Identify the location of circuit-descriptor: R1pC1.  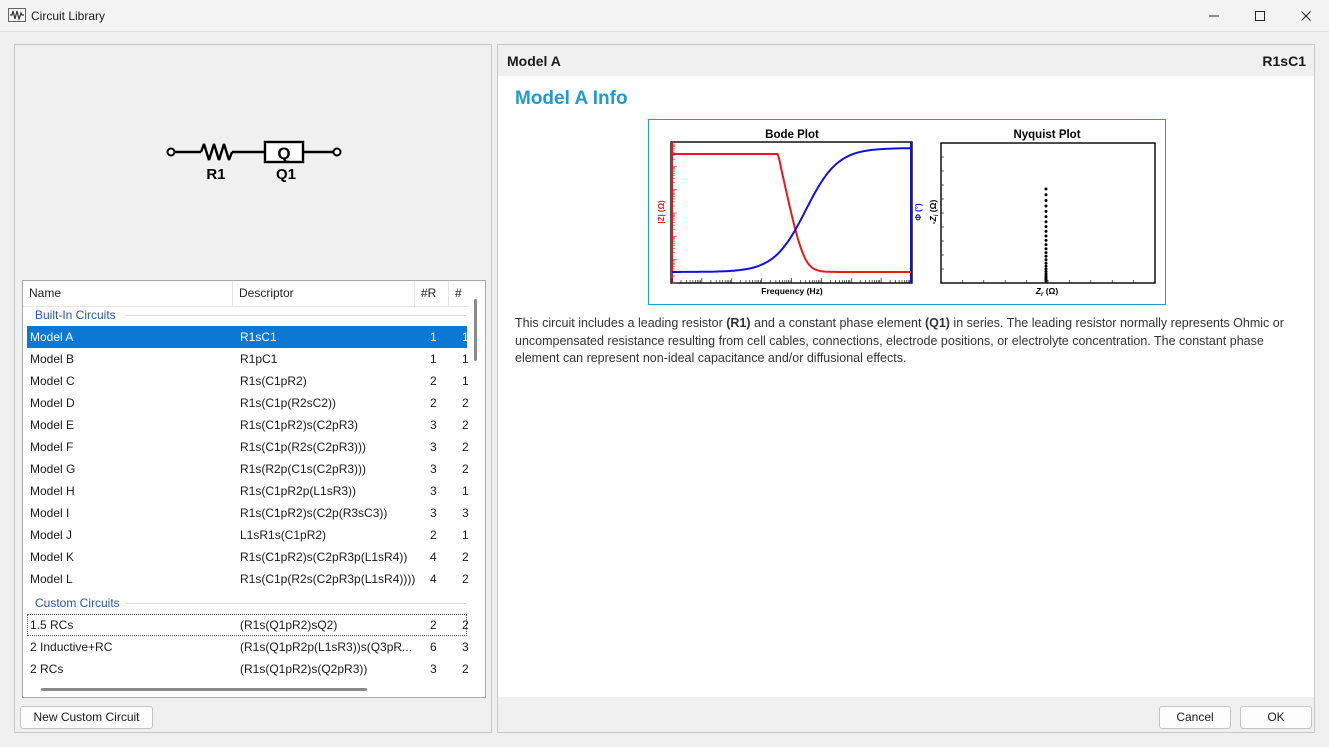
(259, 359).